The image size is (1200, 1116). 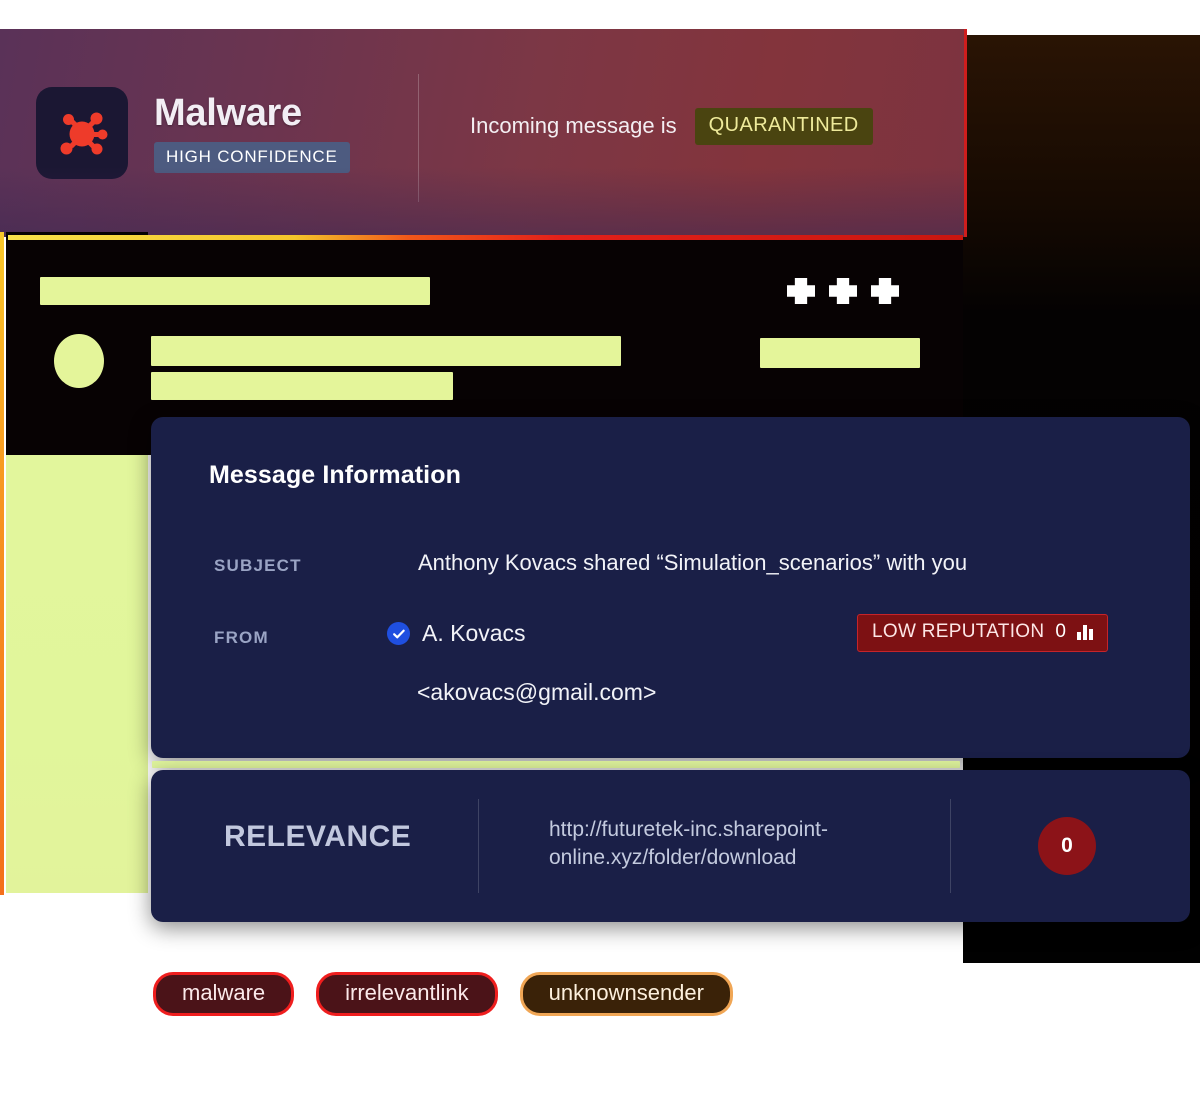 I want to click on from-value-row: A. Kovacs, so click(x=456, y=633).